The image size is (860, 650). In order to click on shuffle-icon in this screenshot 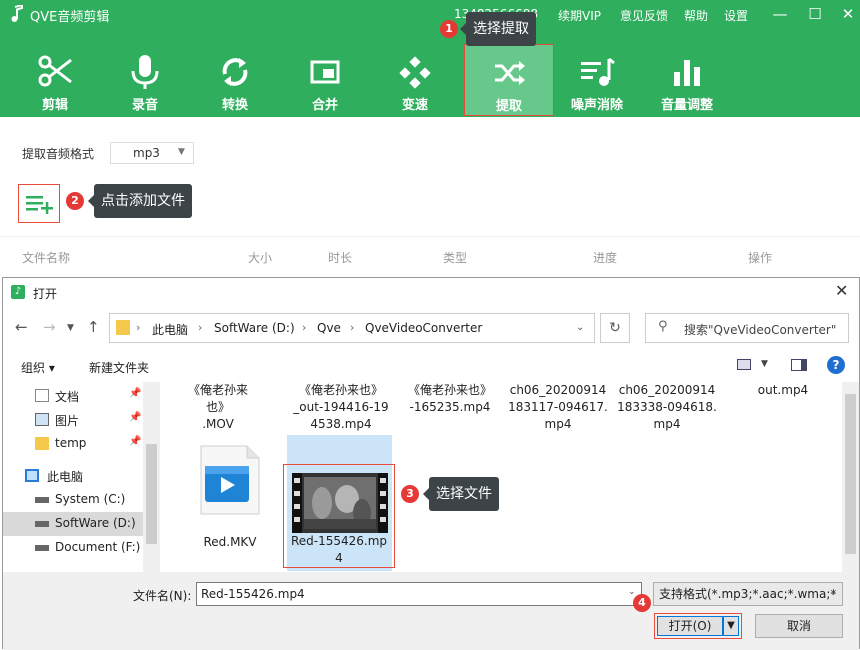, I will do `click(510, 73)`.